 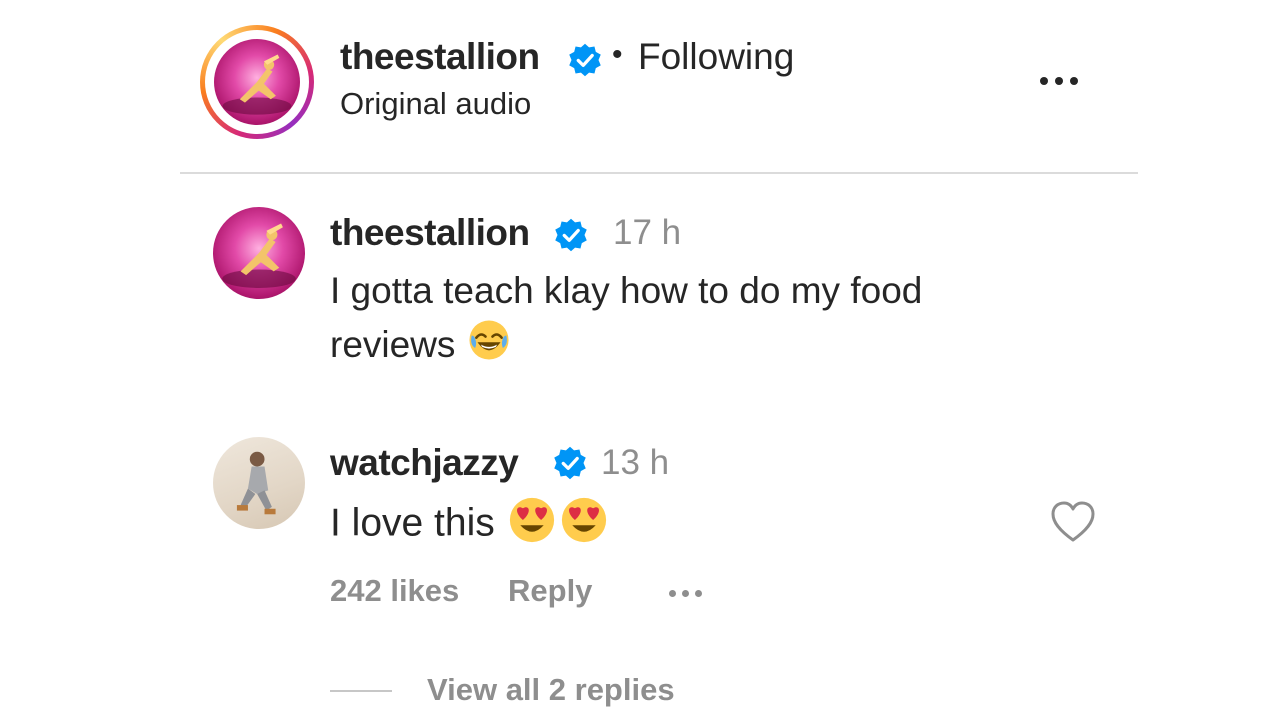 I want to click on comment-username: watchjazzy, so click(x=424, y=463).